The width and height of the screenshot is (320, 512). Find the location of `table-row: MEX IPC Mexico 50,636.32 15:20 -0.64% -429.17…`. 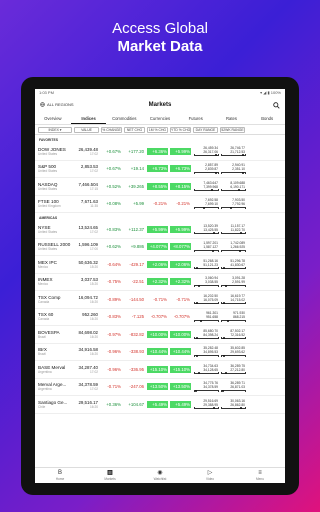

table-row: MEX IPC Mexico 50,636.32 15:20 -0.64% -429.17… is located at coordinates (160, 265).